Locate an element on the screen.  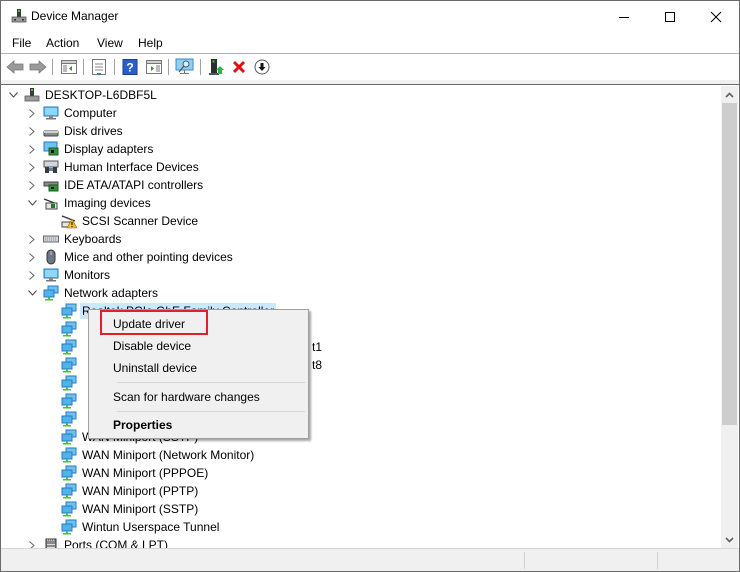
tree-item-label: Wintun Userspace Tunnel is located at coordinates (151, 527).